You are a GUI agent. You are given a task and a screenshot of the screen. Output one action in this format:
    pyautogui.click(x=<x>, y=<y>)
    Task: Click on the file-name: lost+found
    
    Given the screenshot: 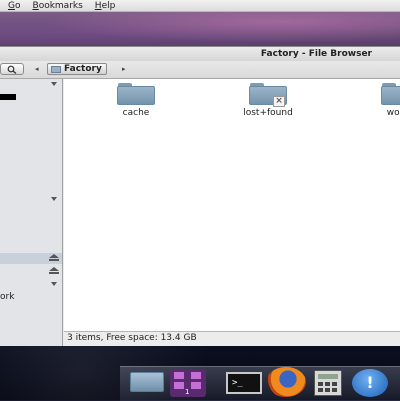 What is the action you would take?
    pyautogui.click(x=268, y=113)
    